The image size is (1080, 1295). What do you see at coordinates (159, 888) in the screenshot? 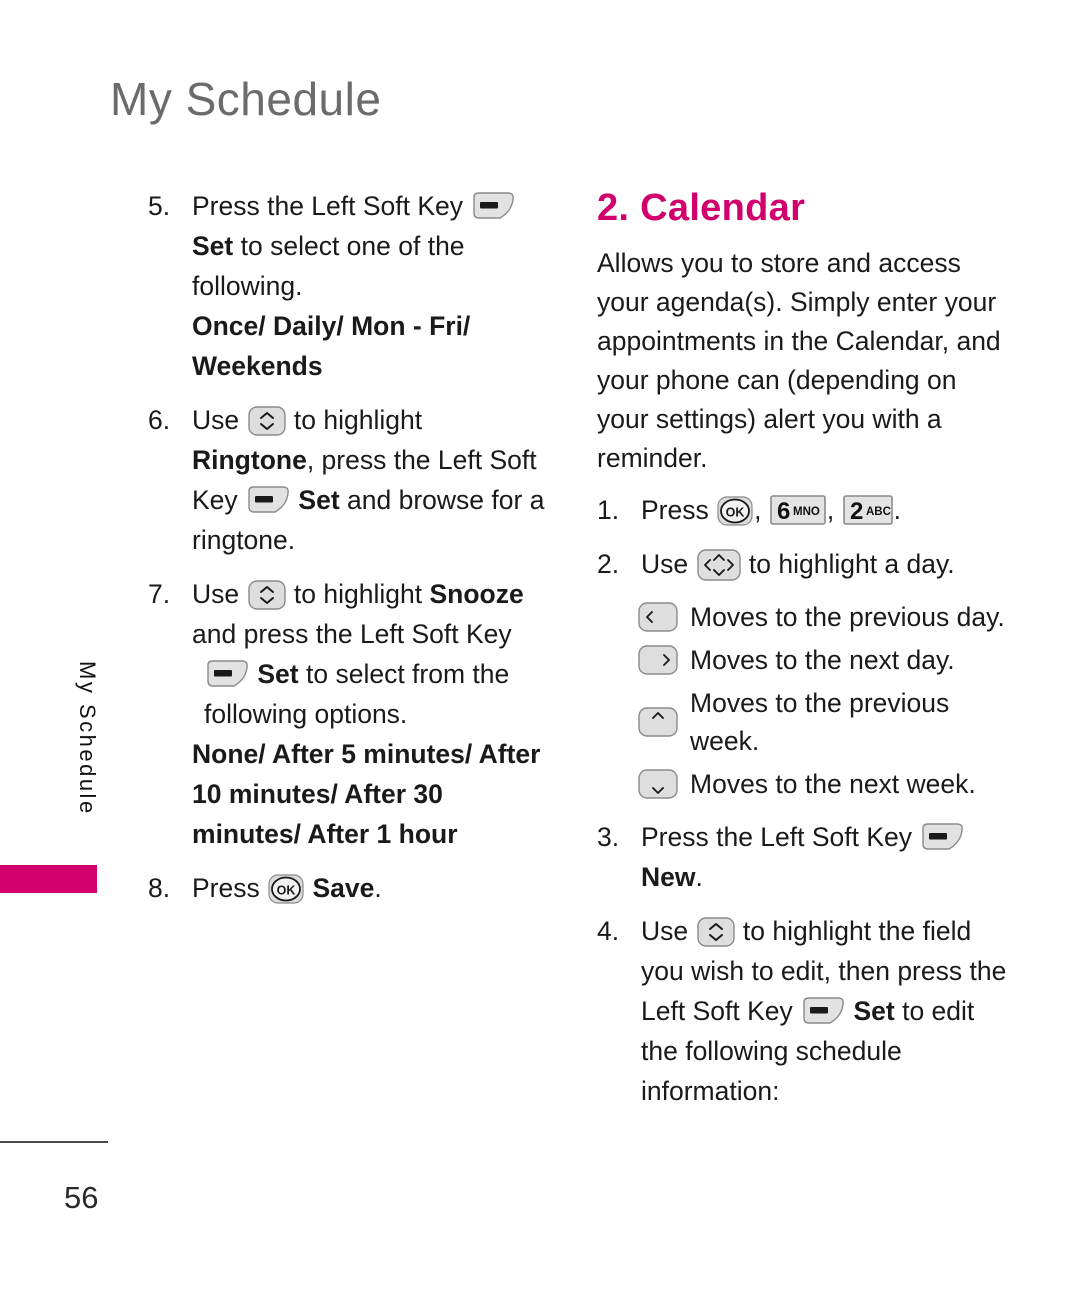
I see `step-number: 8.` at bounding box center [159, 888].